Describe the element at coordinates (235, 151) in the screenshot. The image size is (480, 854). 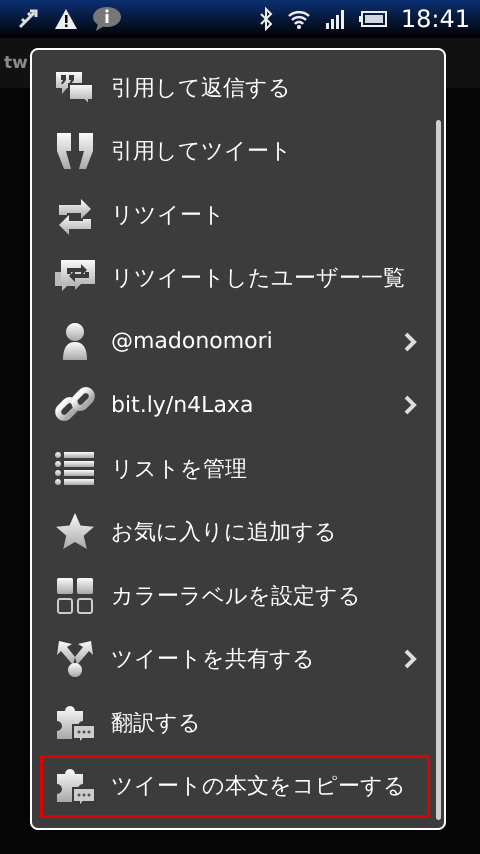
I see `menu-item: 引用してツイート` at that location.